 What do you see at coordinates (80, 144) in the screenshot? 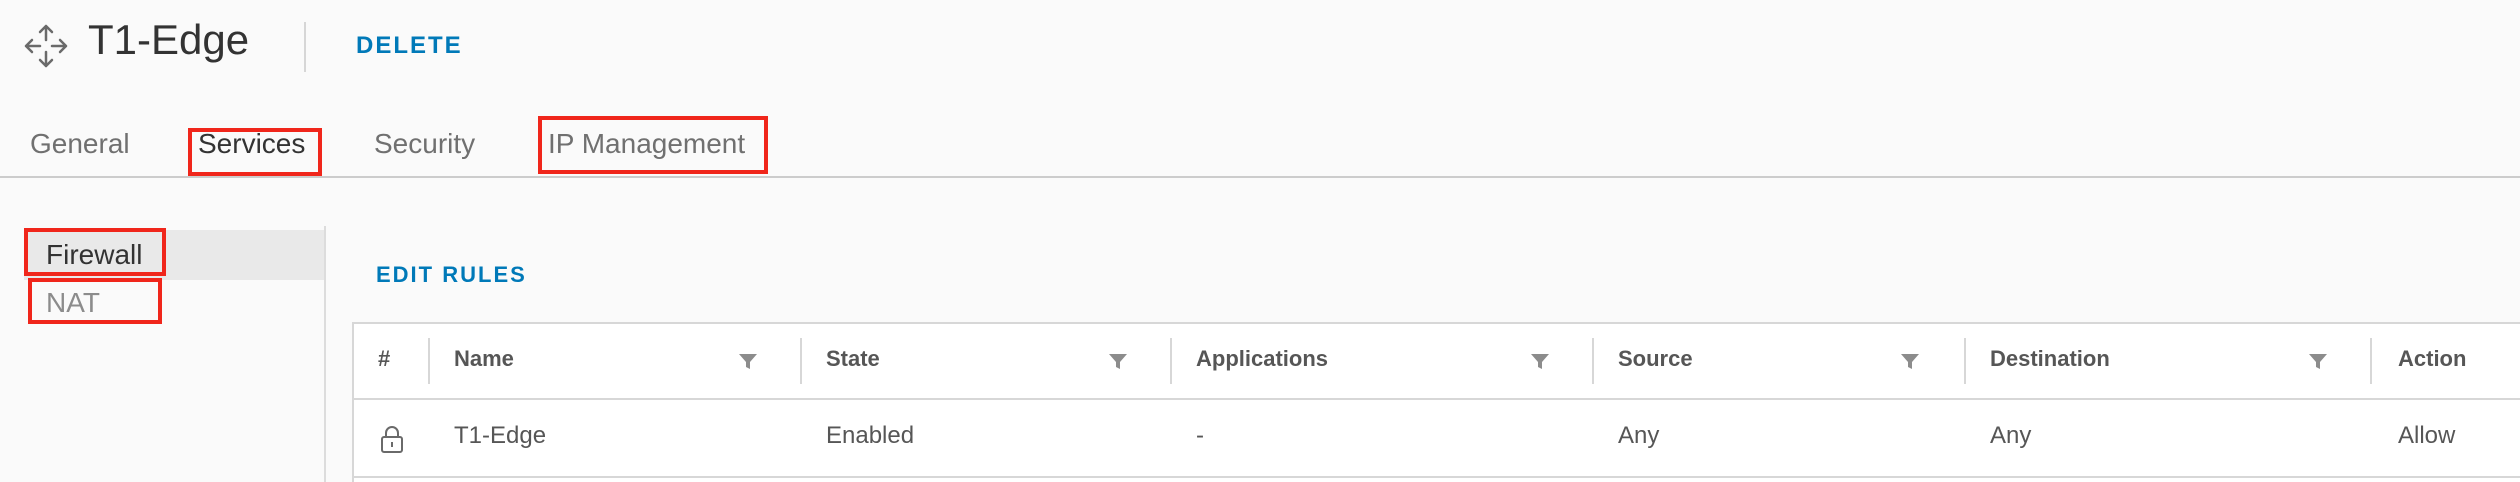
I see `tab-general: General` at bounding box center [80, 144].